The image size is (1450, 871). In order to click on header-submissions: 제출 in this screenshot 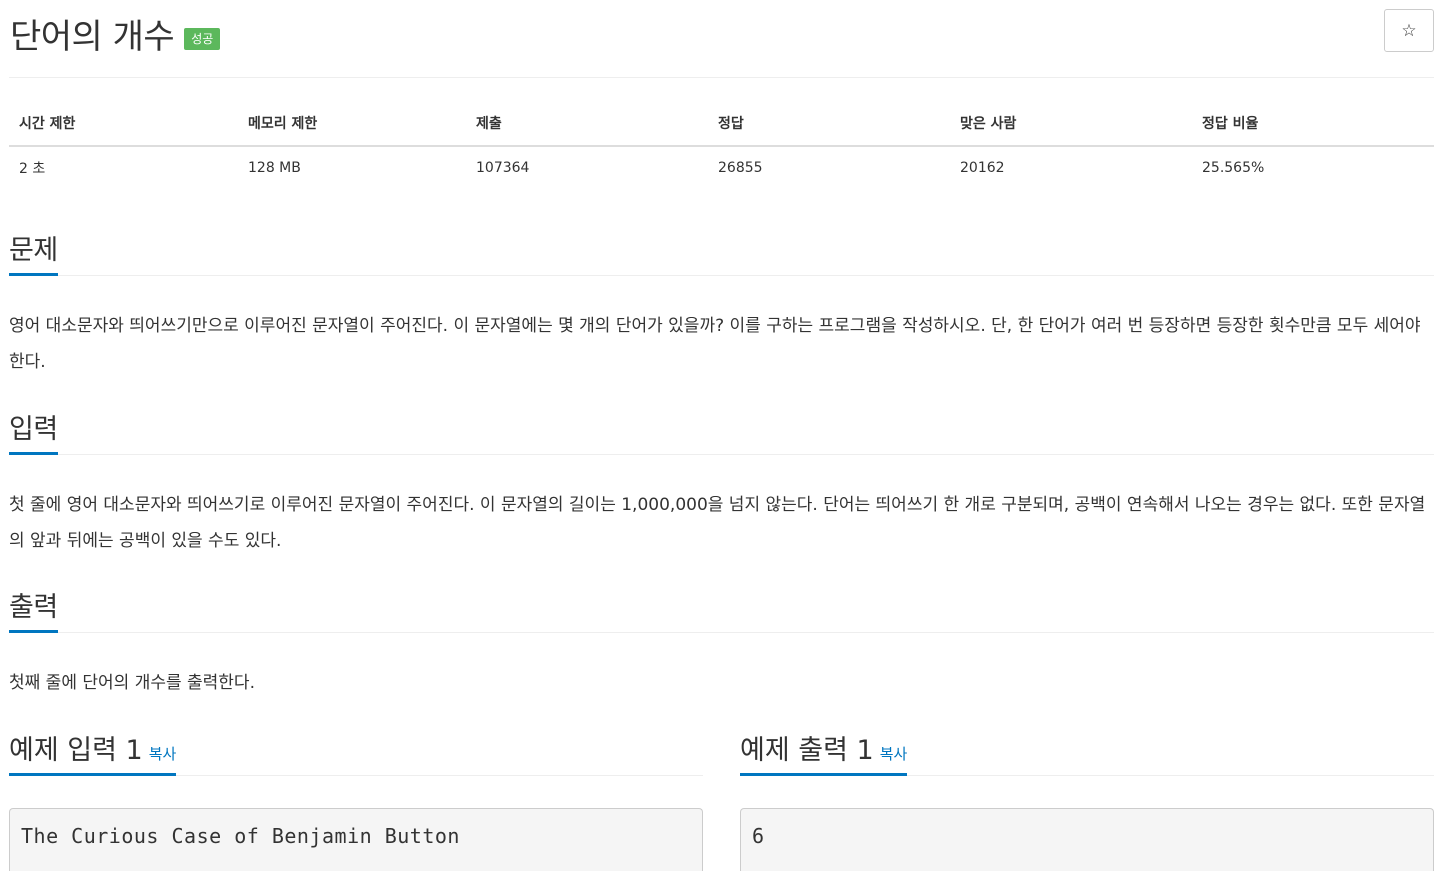, I will do `click(587, 123)`.